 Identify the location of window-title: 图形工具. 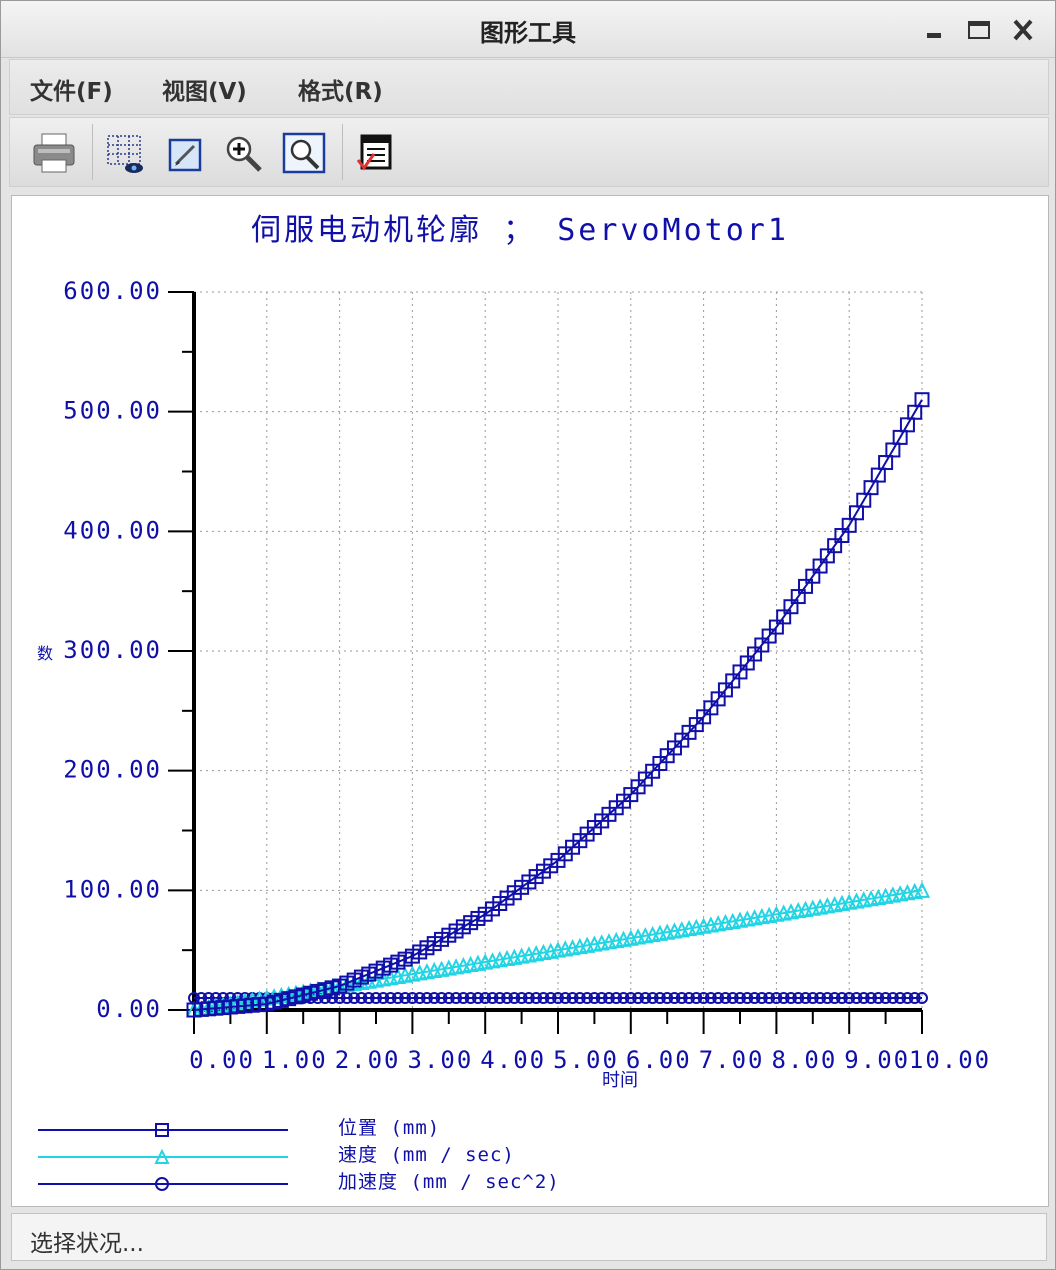
(528, 33).